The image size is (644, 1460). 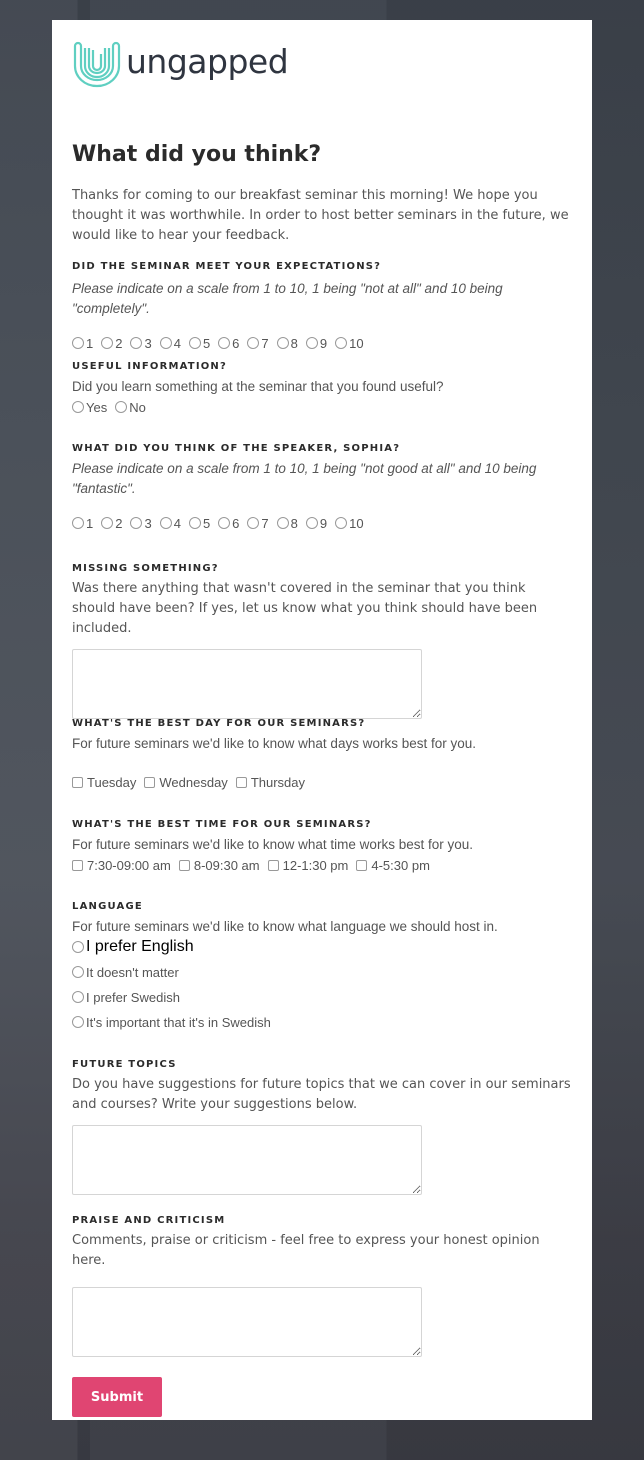 What do you see at coordinates (349, 343) in the screenshot?
I see `expectations-option-10: 10` at bounding box center [349, 343].